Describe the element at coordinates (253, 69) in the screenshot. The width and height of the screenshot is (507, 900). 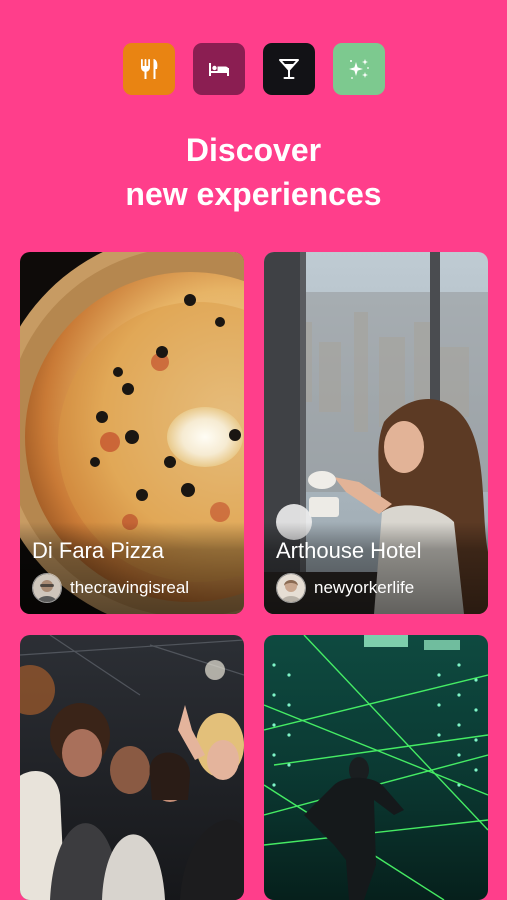
I see `category-bar` at that location.